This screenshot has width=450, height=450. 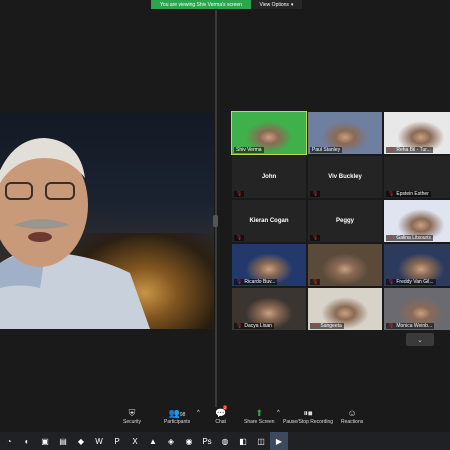 I want to click on participants-icon: 👥98, so click(x=177, y=413).